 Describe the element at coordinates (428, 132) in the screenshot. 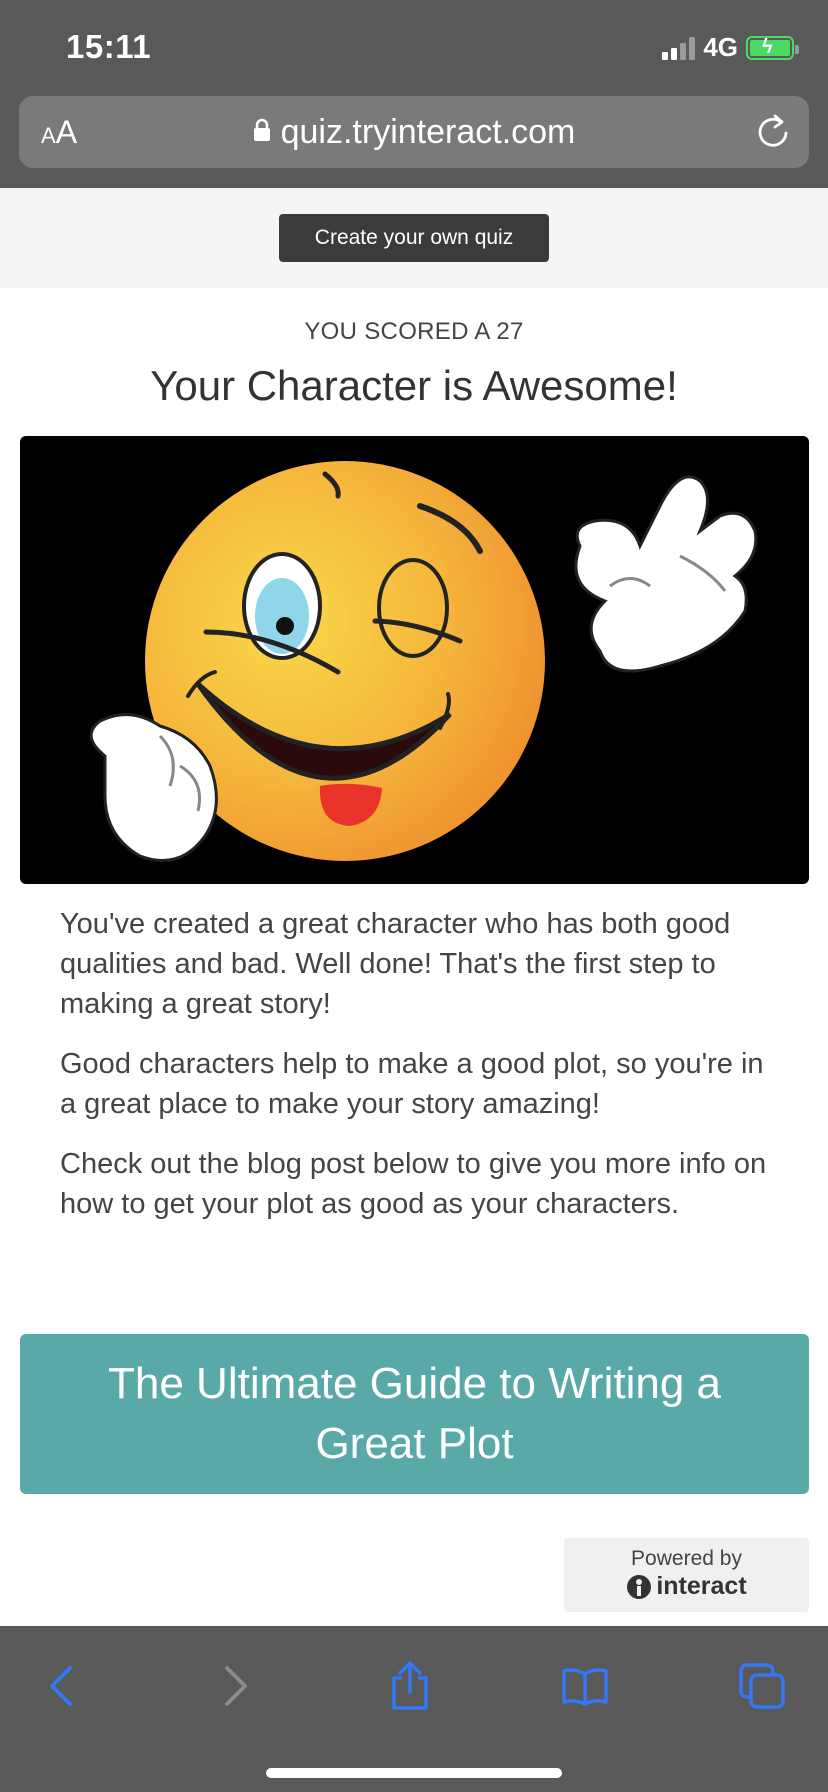

I see `url-text: quiz.tryinteract.com` at that location.